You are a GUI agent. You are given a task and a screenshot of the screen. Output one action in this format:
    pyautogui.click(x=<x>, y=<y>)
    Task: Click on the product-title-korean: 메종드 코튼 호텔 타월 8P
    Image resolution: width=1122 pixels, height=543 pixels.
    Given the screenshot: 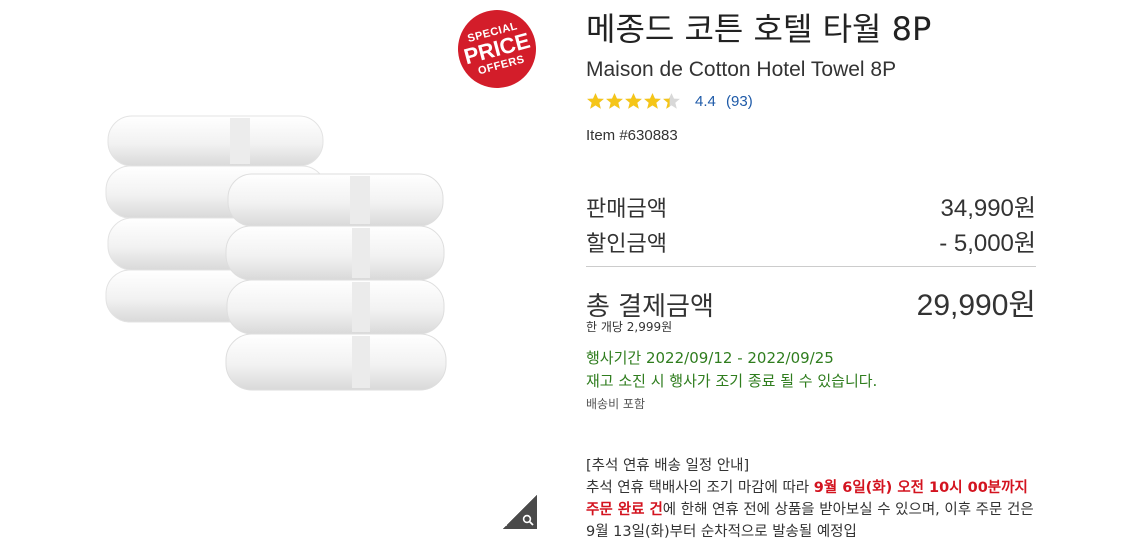 What is the action you would take?
    pyautogui.click(x=759, y=29)
    